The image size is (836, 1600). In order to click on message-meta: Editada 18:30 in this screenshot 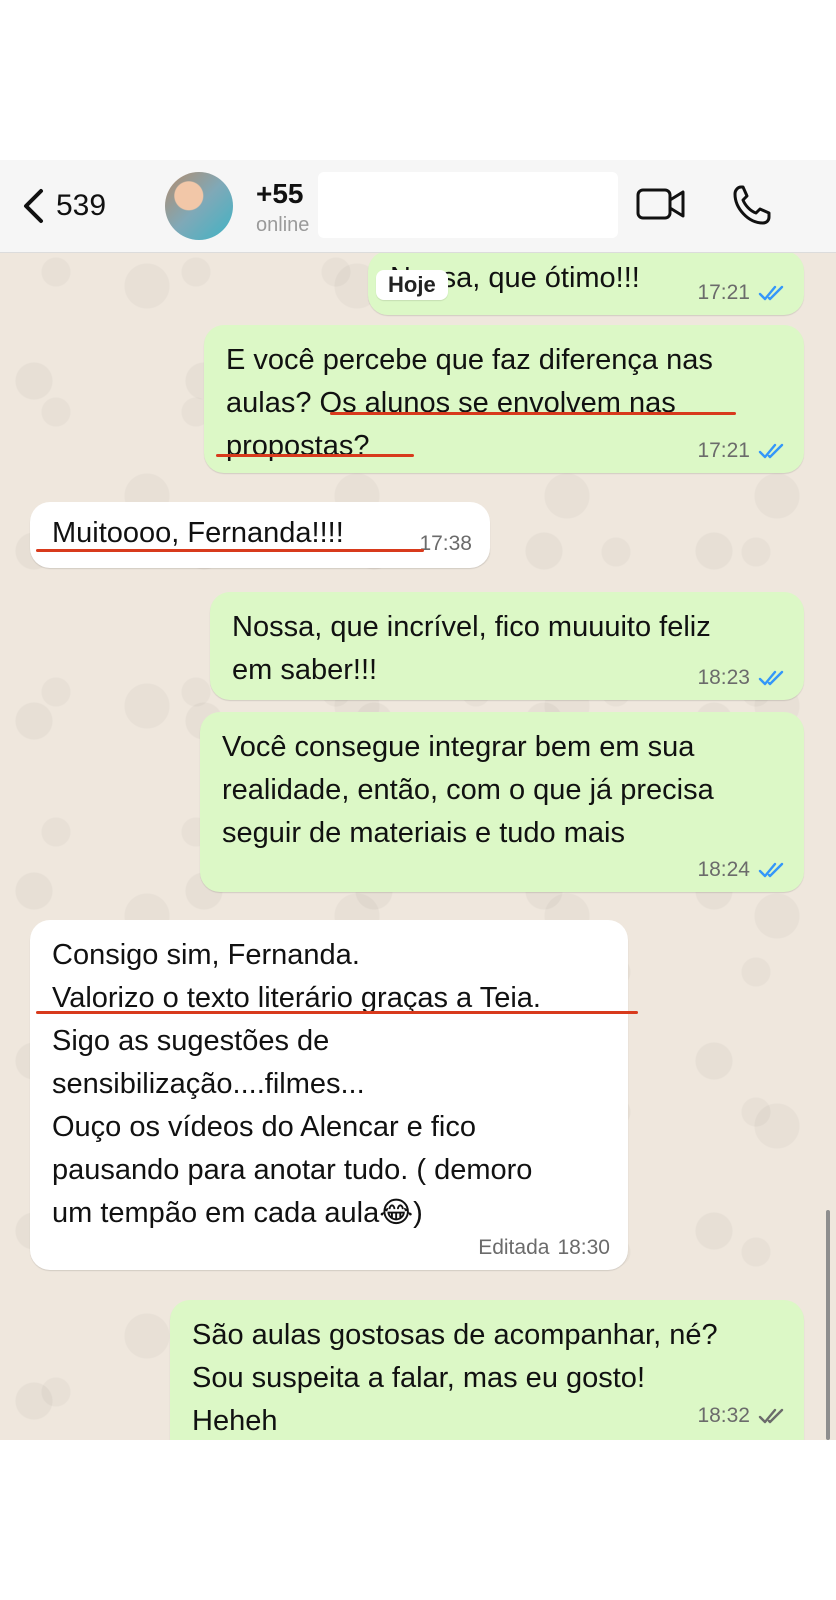, I will do `click(544, 1248)`.